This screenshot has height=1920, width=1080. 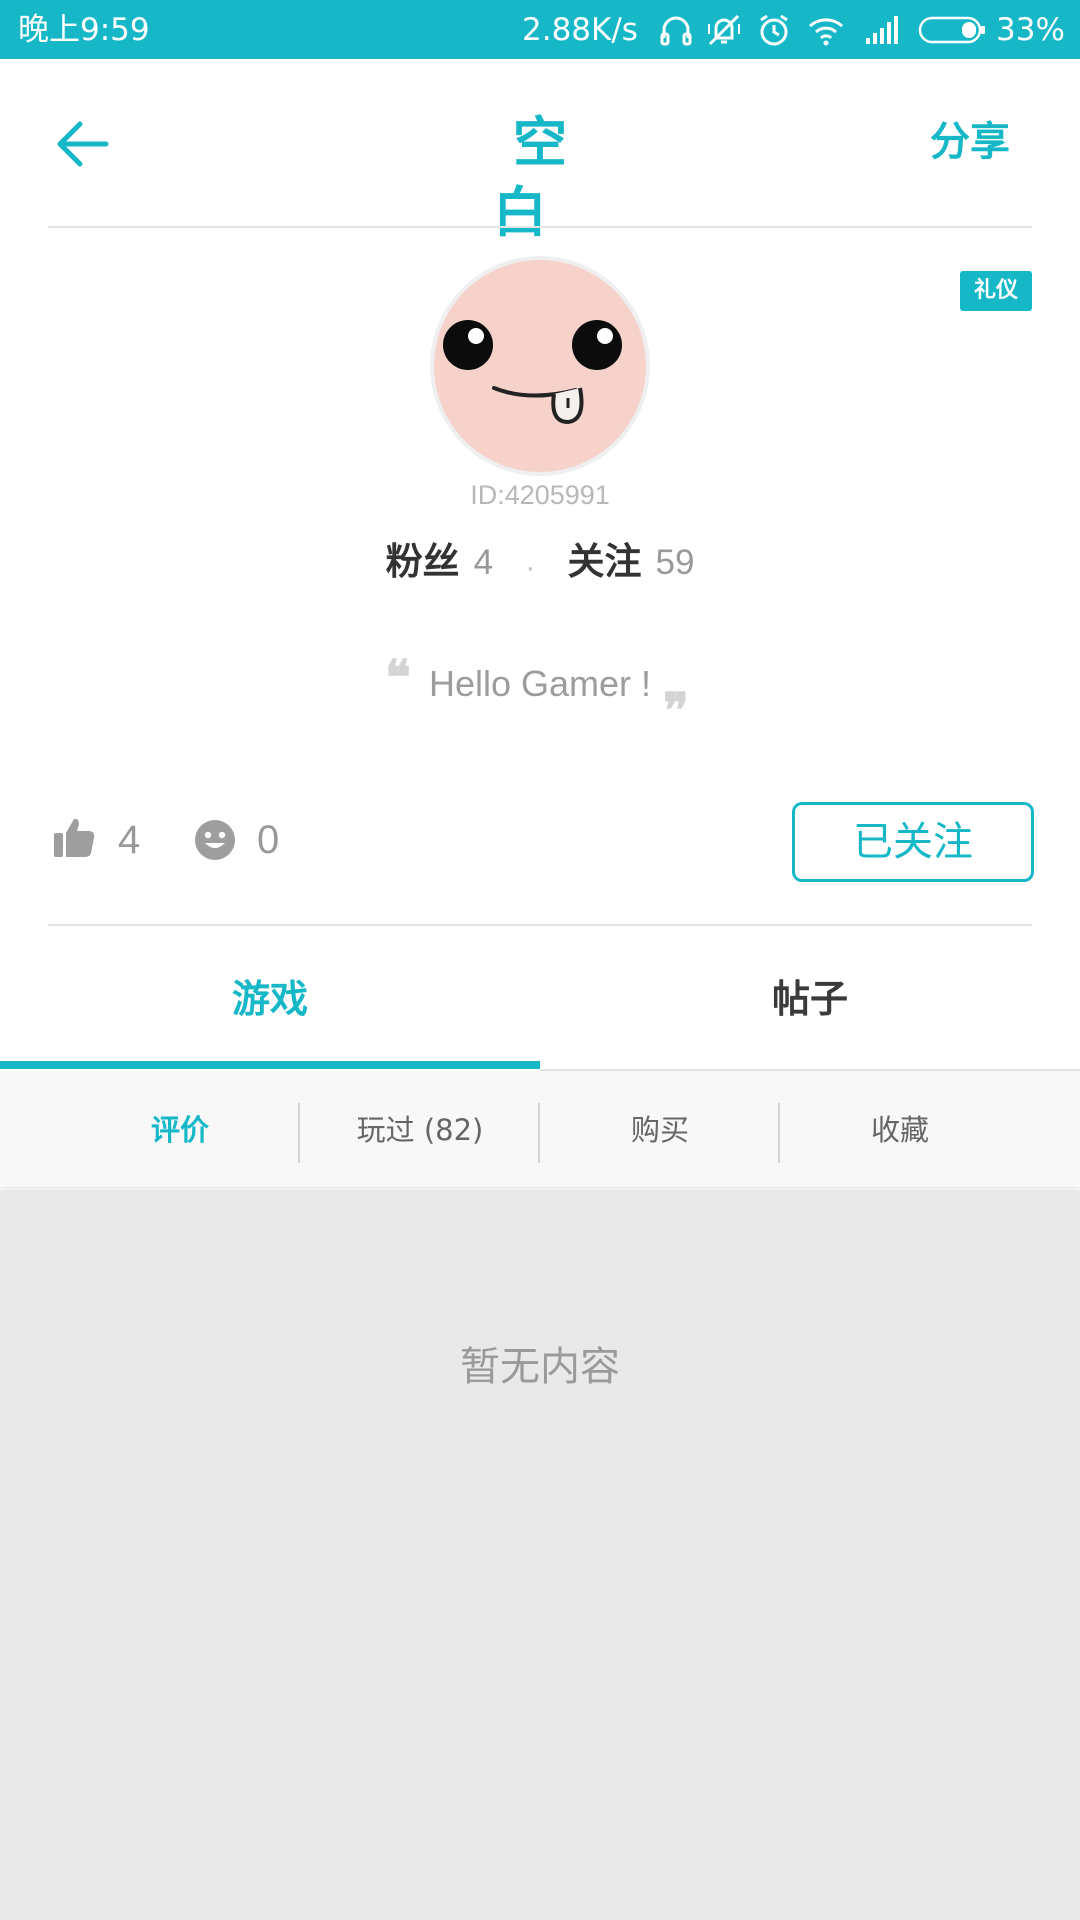 What do you see at coordinates (129, 840) in the screenshot?
I see `like-count: 4` at bounding box center [129, 840].